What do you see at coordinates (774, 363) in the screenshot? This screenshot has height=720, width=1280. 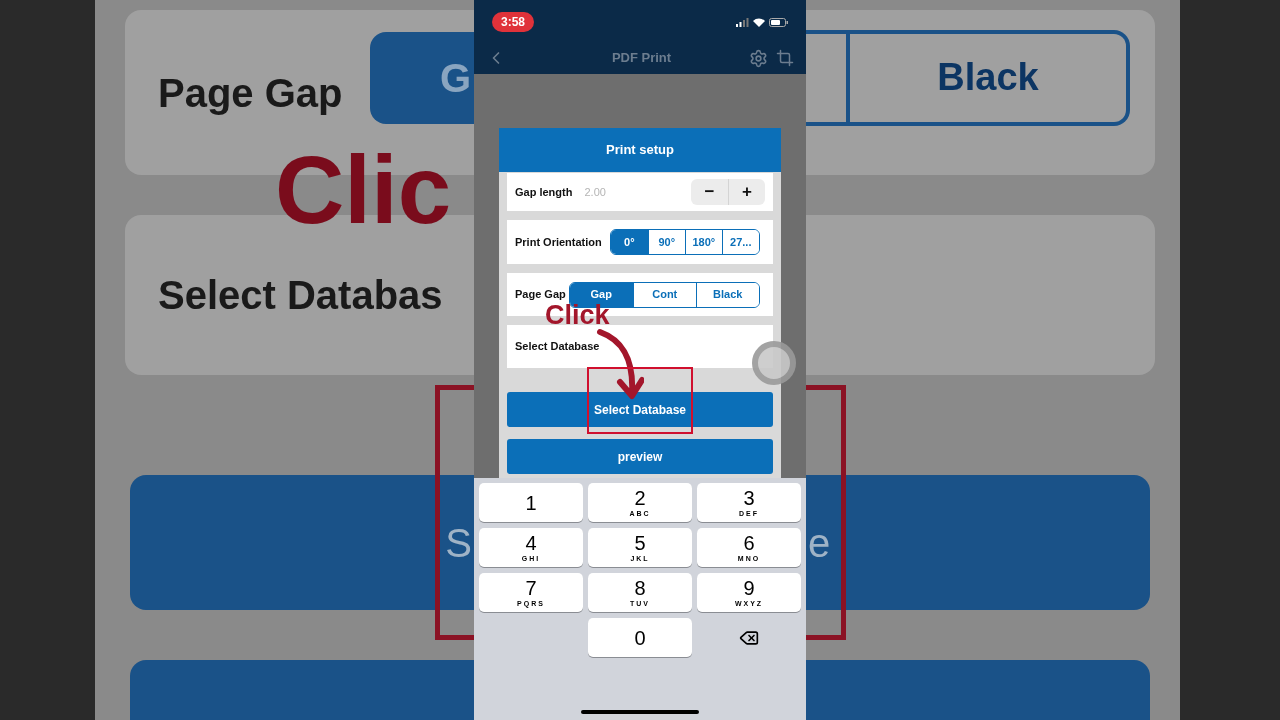 I see `touch-indicator` at bounding box center [774, 363].